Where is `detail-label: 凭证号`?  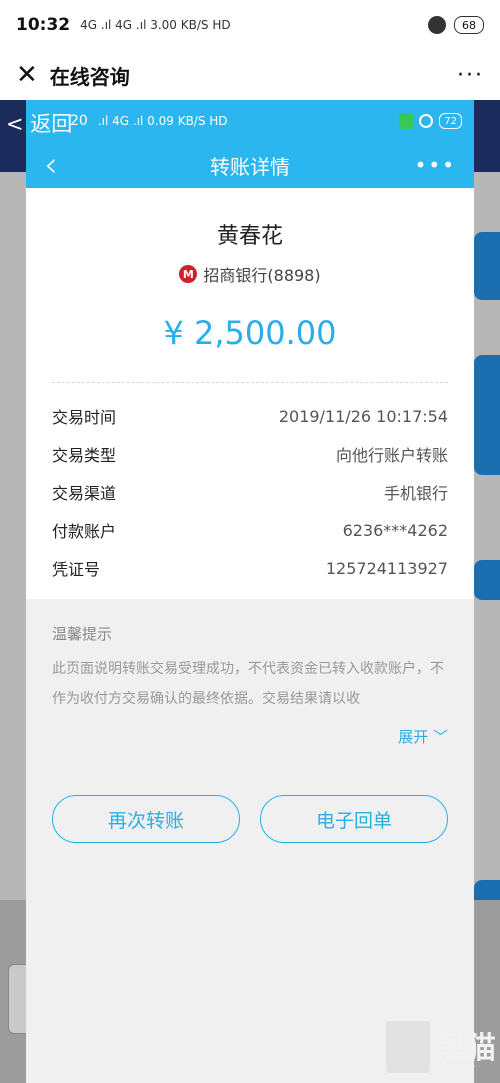 detail-label: 凭证号 is located at coordinates (76, 569).